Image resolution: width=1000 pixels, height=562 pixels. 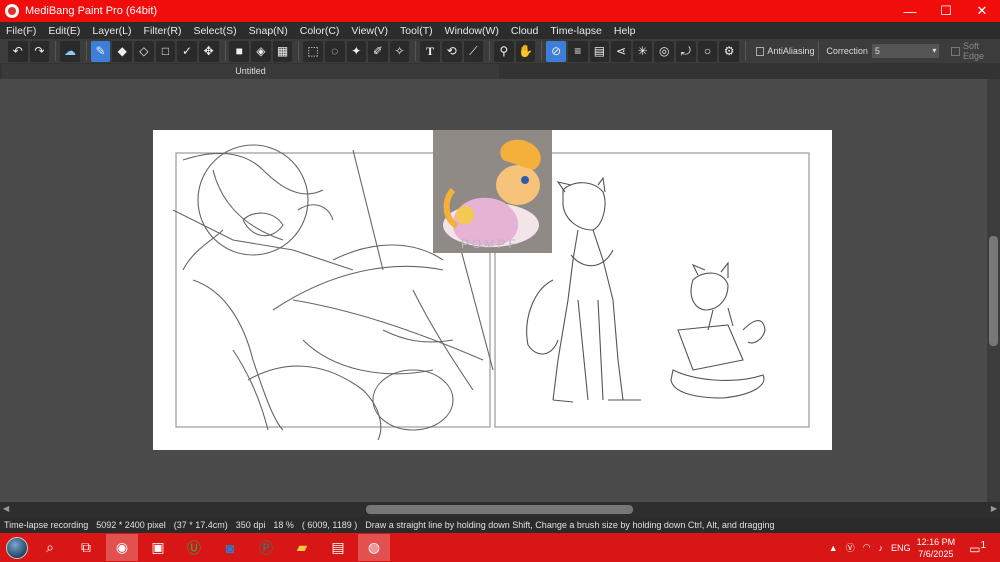 What do you see at coordinates (6, 508) in the screenshot?
I see `scroll-left-arrow: ◀` at bounding box center [6, 508].